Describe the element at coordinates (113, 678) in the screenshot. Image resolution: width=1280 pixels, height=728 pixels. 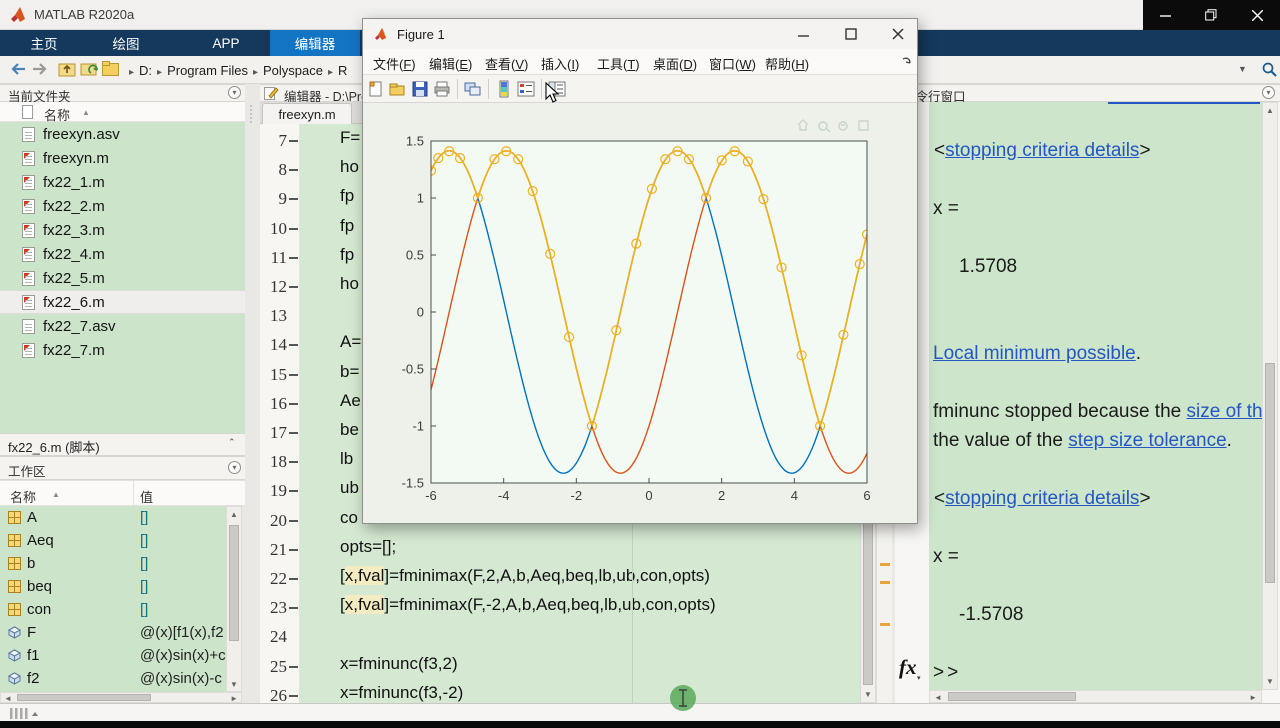
I see `workspace-row: f2 @(x)sin(x)-c` at that location.